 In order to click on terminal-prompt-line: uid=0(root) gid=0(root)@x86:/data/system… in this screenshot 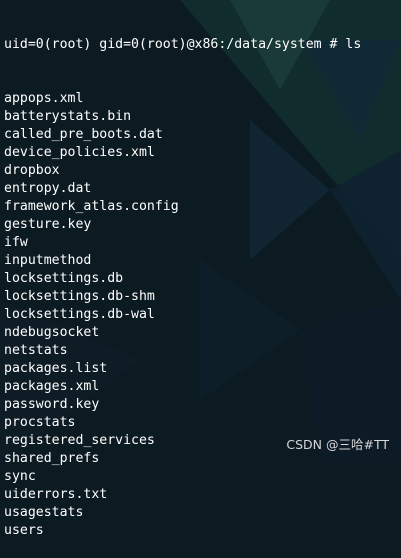, I will do `click(183, 44)`.